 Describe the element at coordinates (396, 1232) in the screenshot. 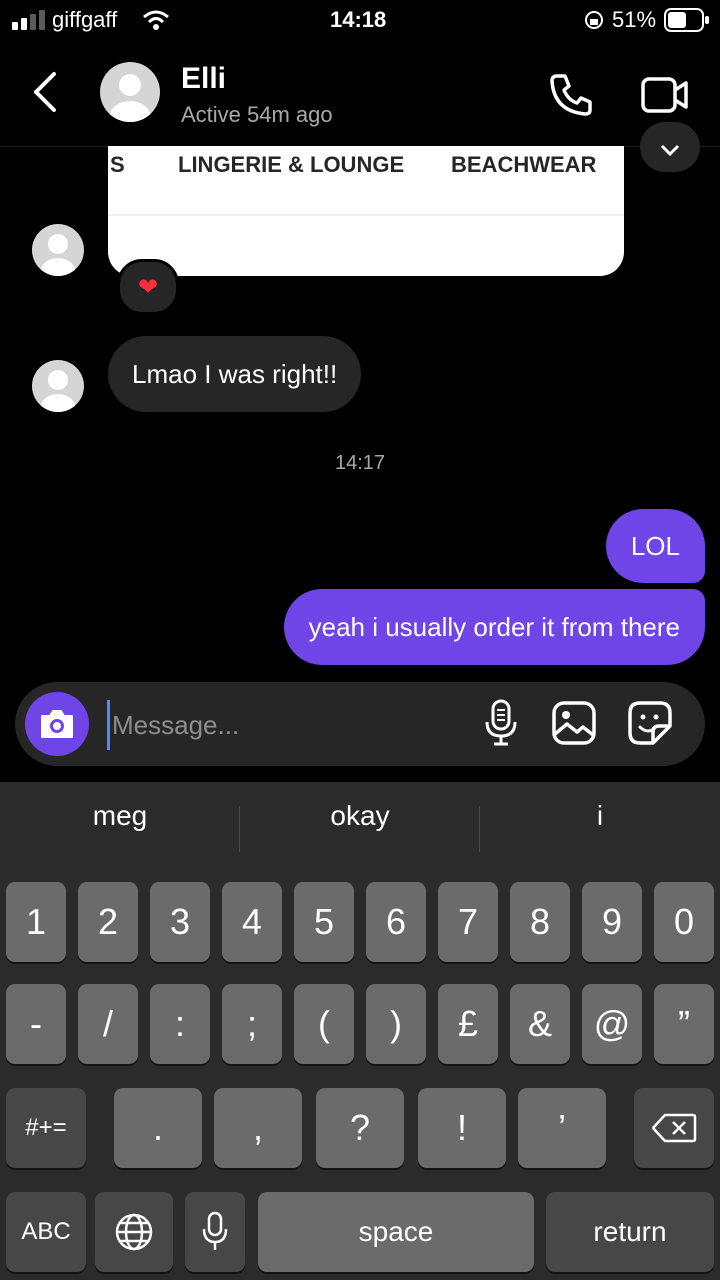

I see `space-key: space` at that location.